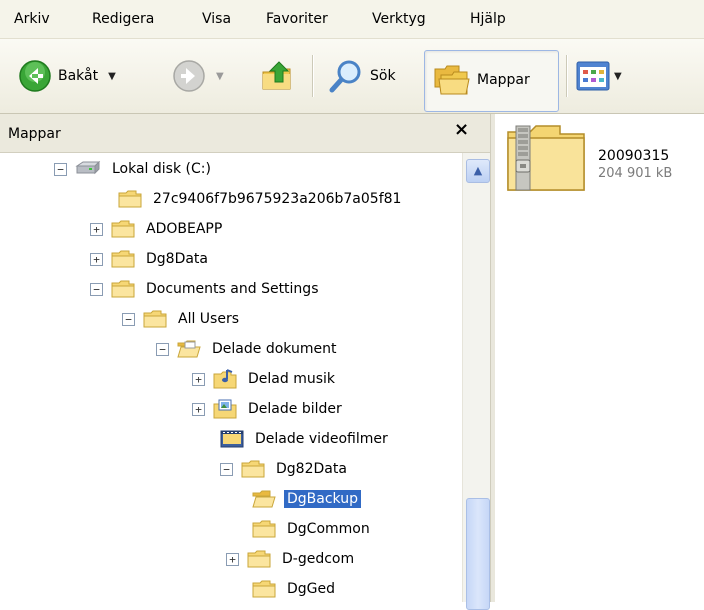  What do you see at coordinates (32, 19) in the screenshot?
I see `menu-arkiv: Arkiv` at bounding box center [32, 19].